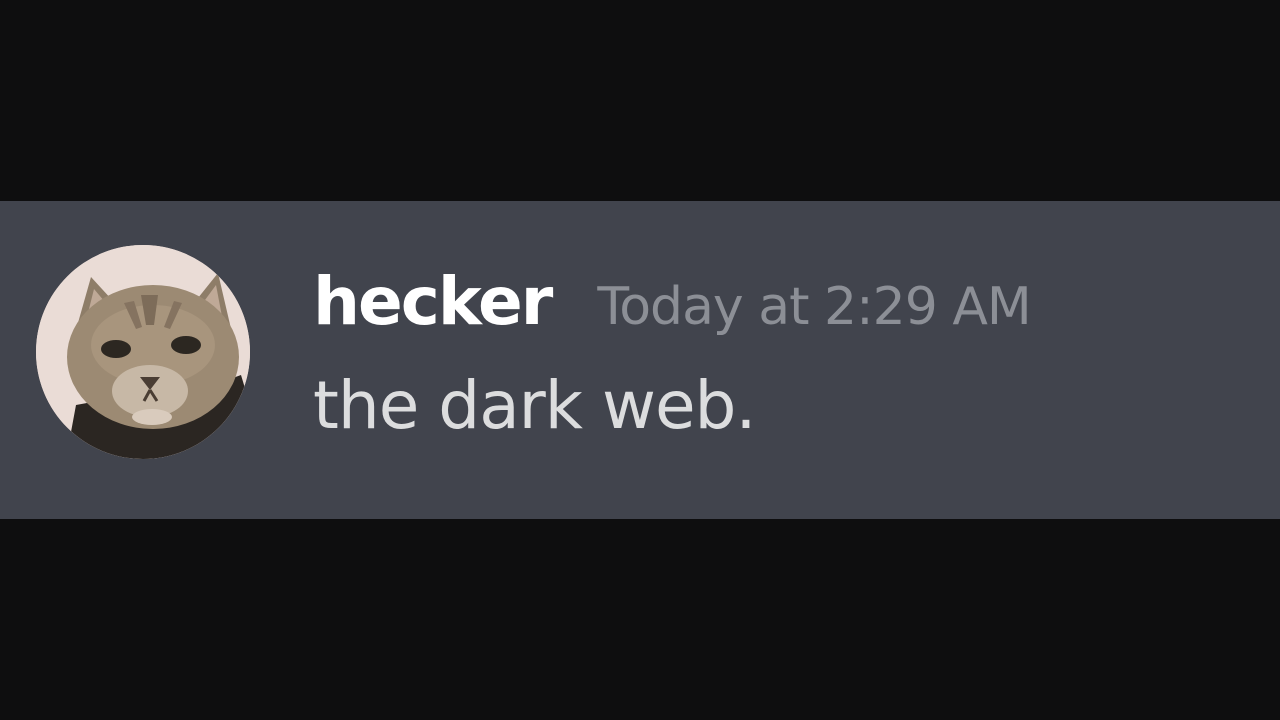 The image size is (1280, 720). I want to click on cat-avatar-icon, so click(143, 352).